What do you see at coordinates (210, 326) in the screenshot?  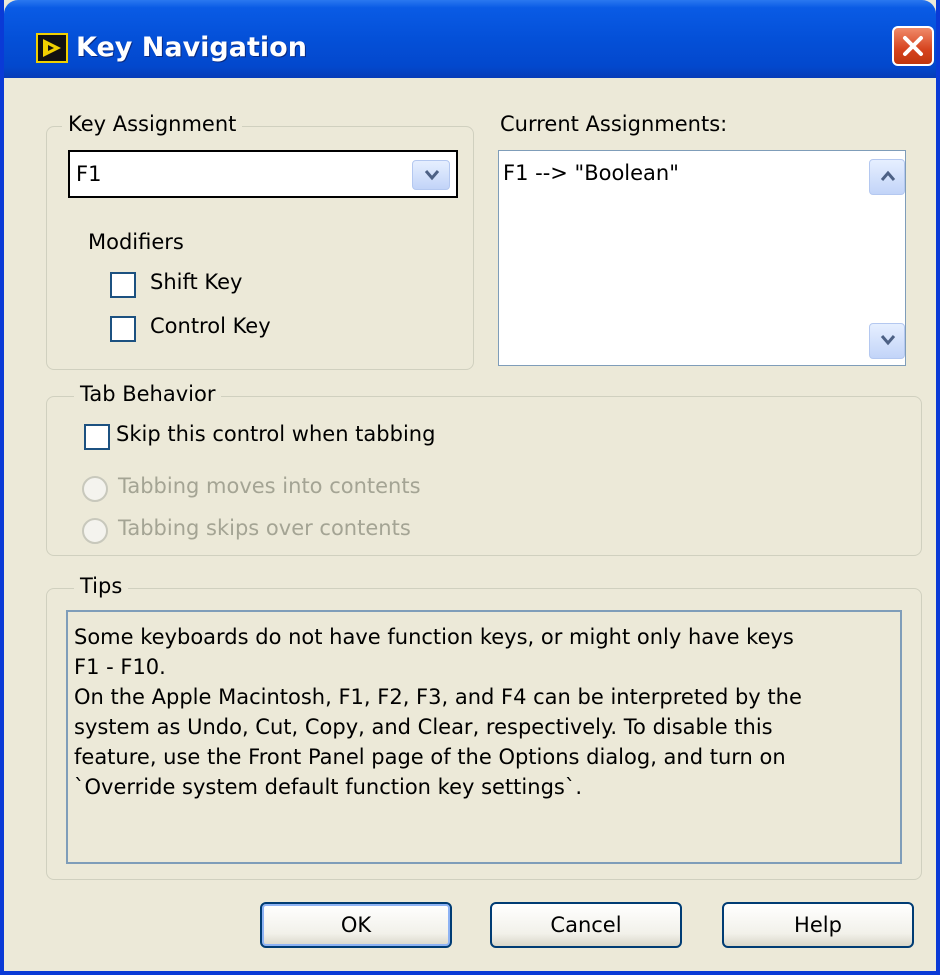 I see `control-key-label: Control Key` at bounding box center [210, 326].